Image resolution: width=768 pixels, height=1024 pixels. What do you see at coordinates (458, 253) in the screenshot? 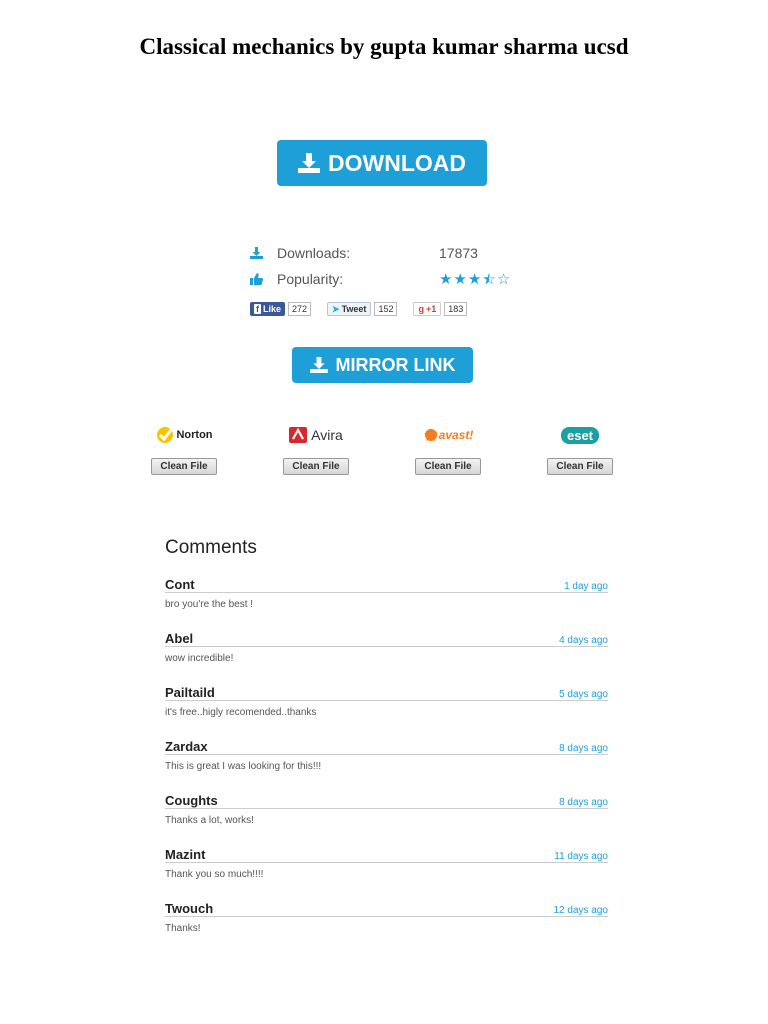
I see `downloads-value: 17873` at bounding box center [458, 253].